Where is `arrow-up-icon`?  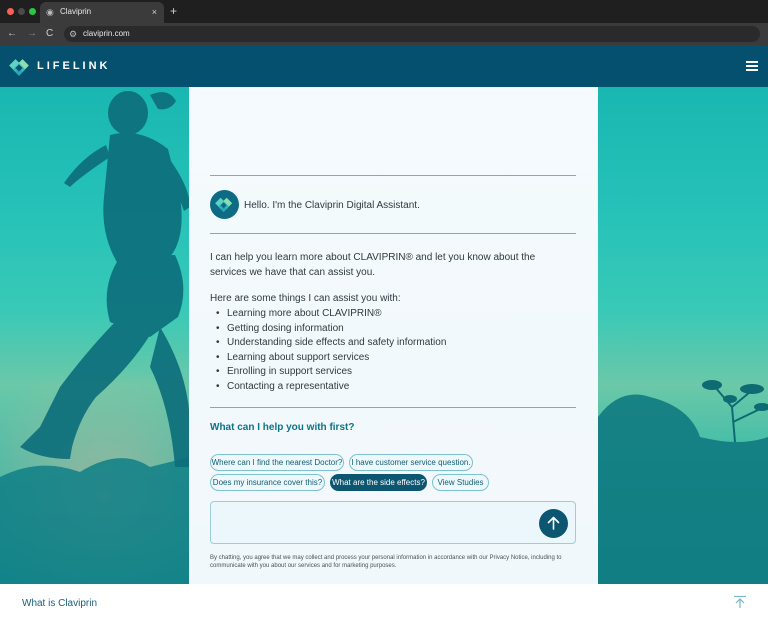
arrow-up-icon is located at coordinates (553, 523).